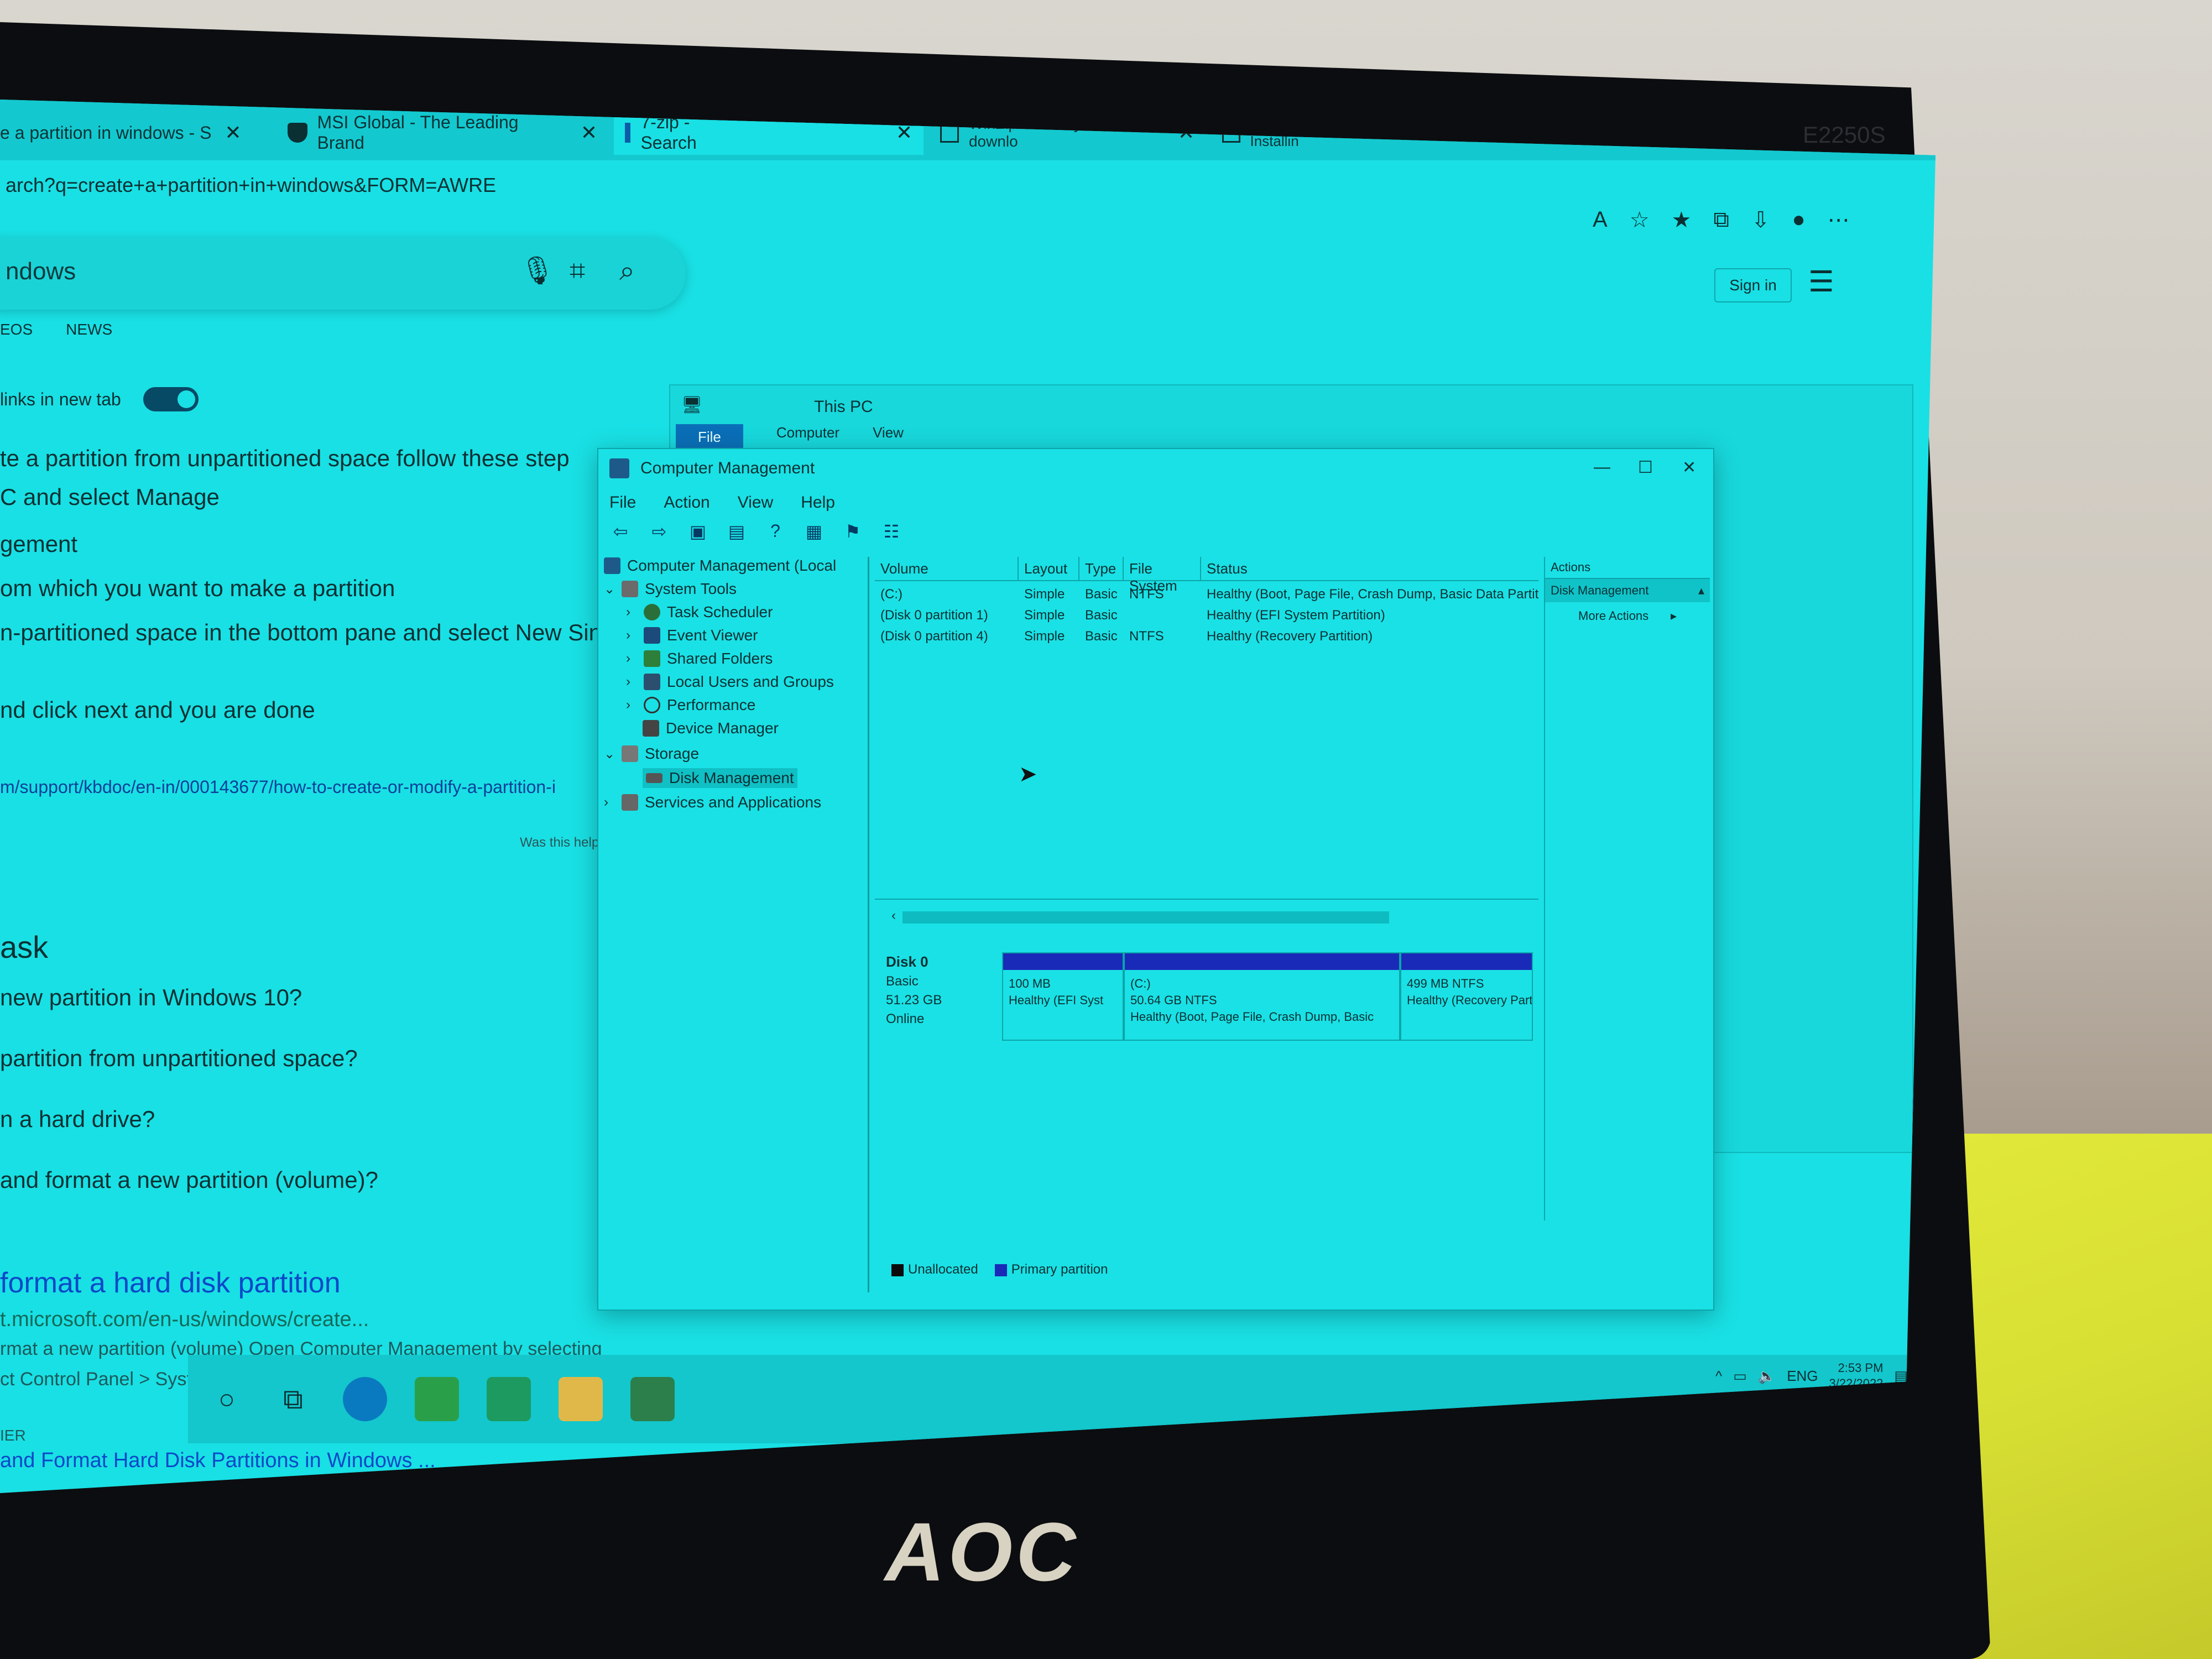 The width and height of the screenshot is (2212, 1659). Describe the element at coordinates (1821, 282) in the screenshot. I see `hamburger-menu-icon: ☰` at that location.